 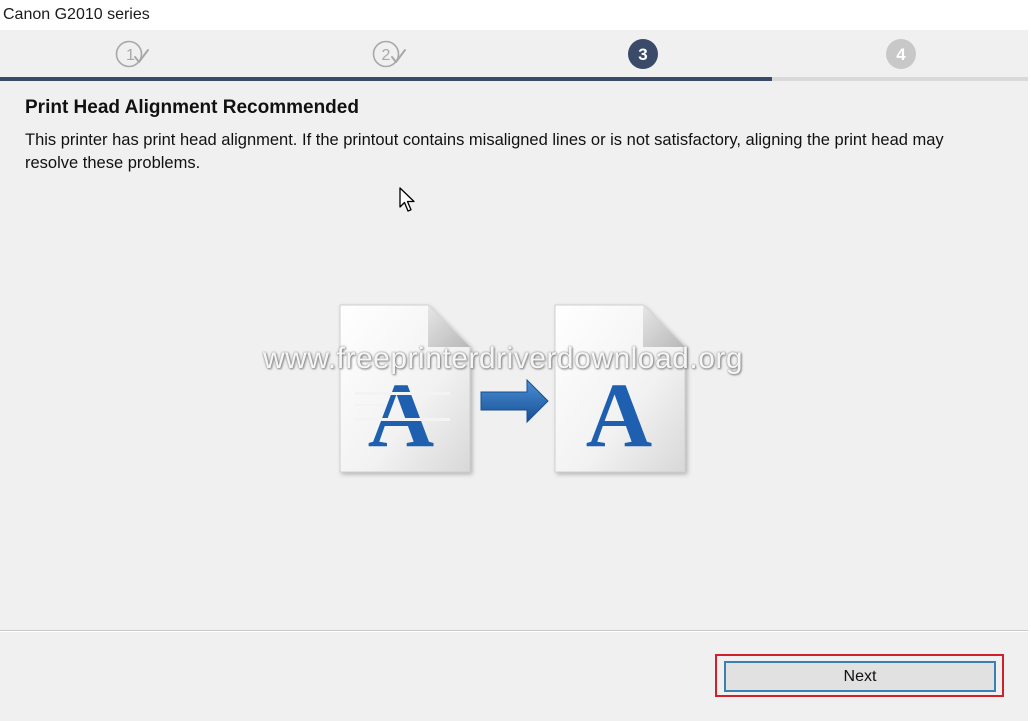 I want to click on watermark-text: www.freeprinterdriverdownload.org, so click(x=503, y=358).